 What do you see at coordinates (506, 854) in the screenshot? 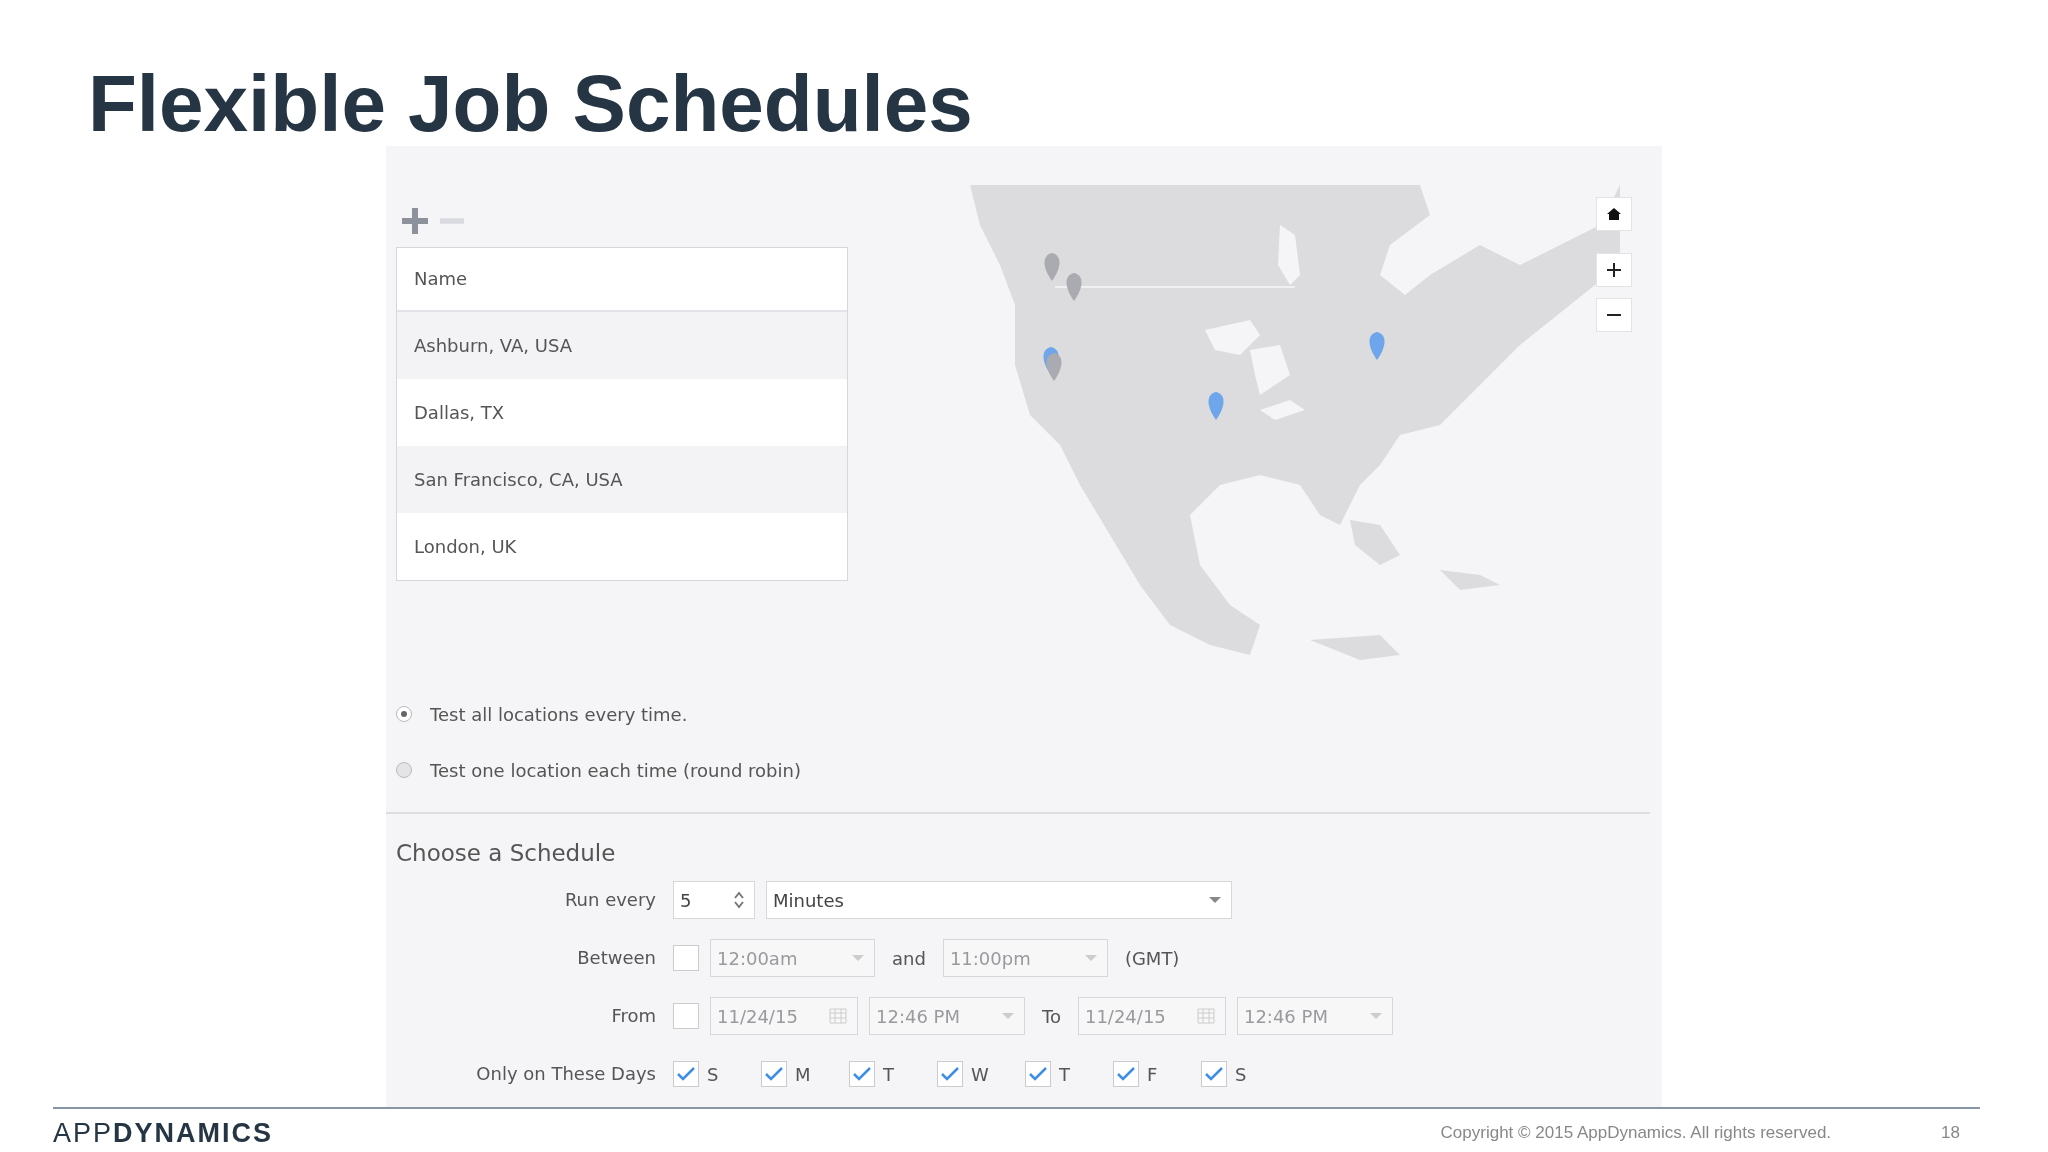
I see `section-heading: Choose a Schedule` at bounding box center [506, 854].